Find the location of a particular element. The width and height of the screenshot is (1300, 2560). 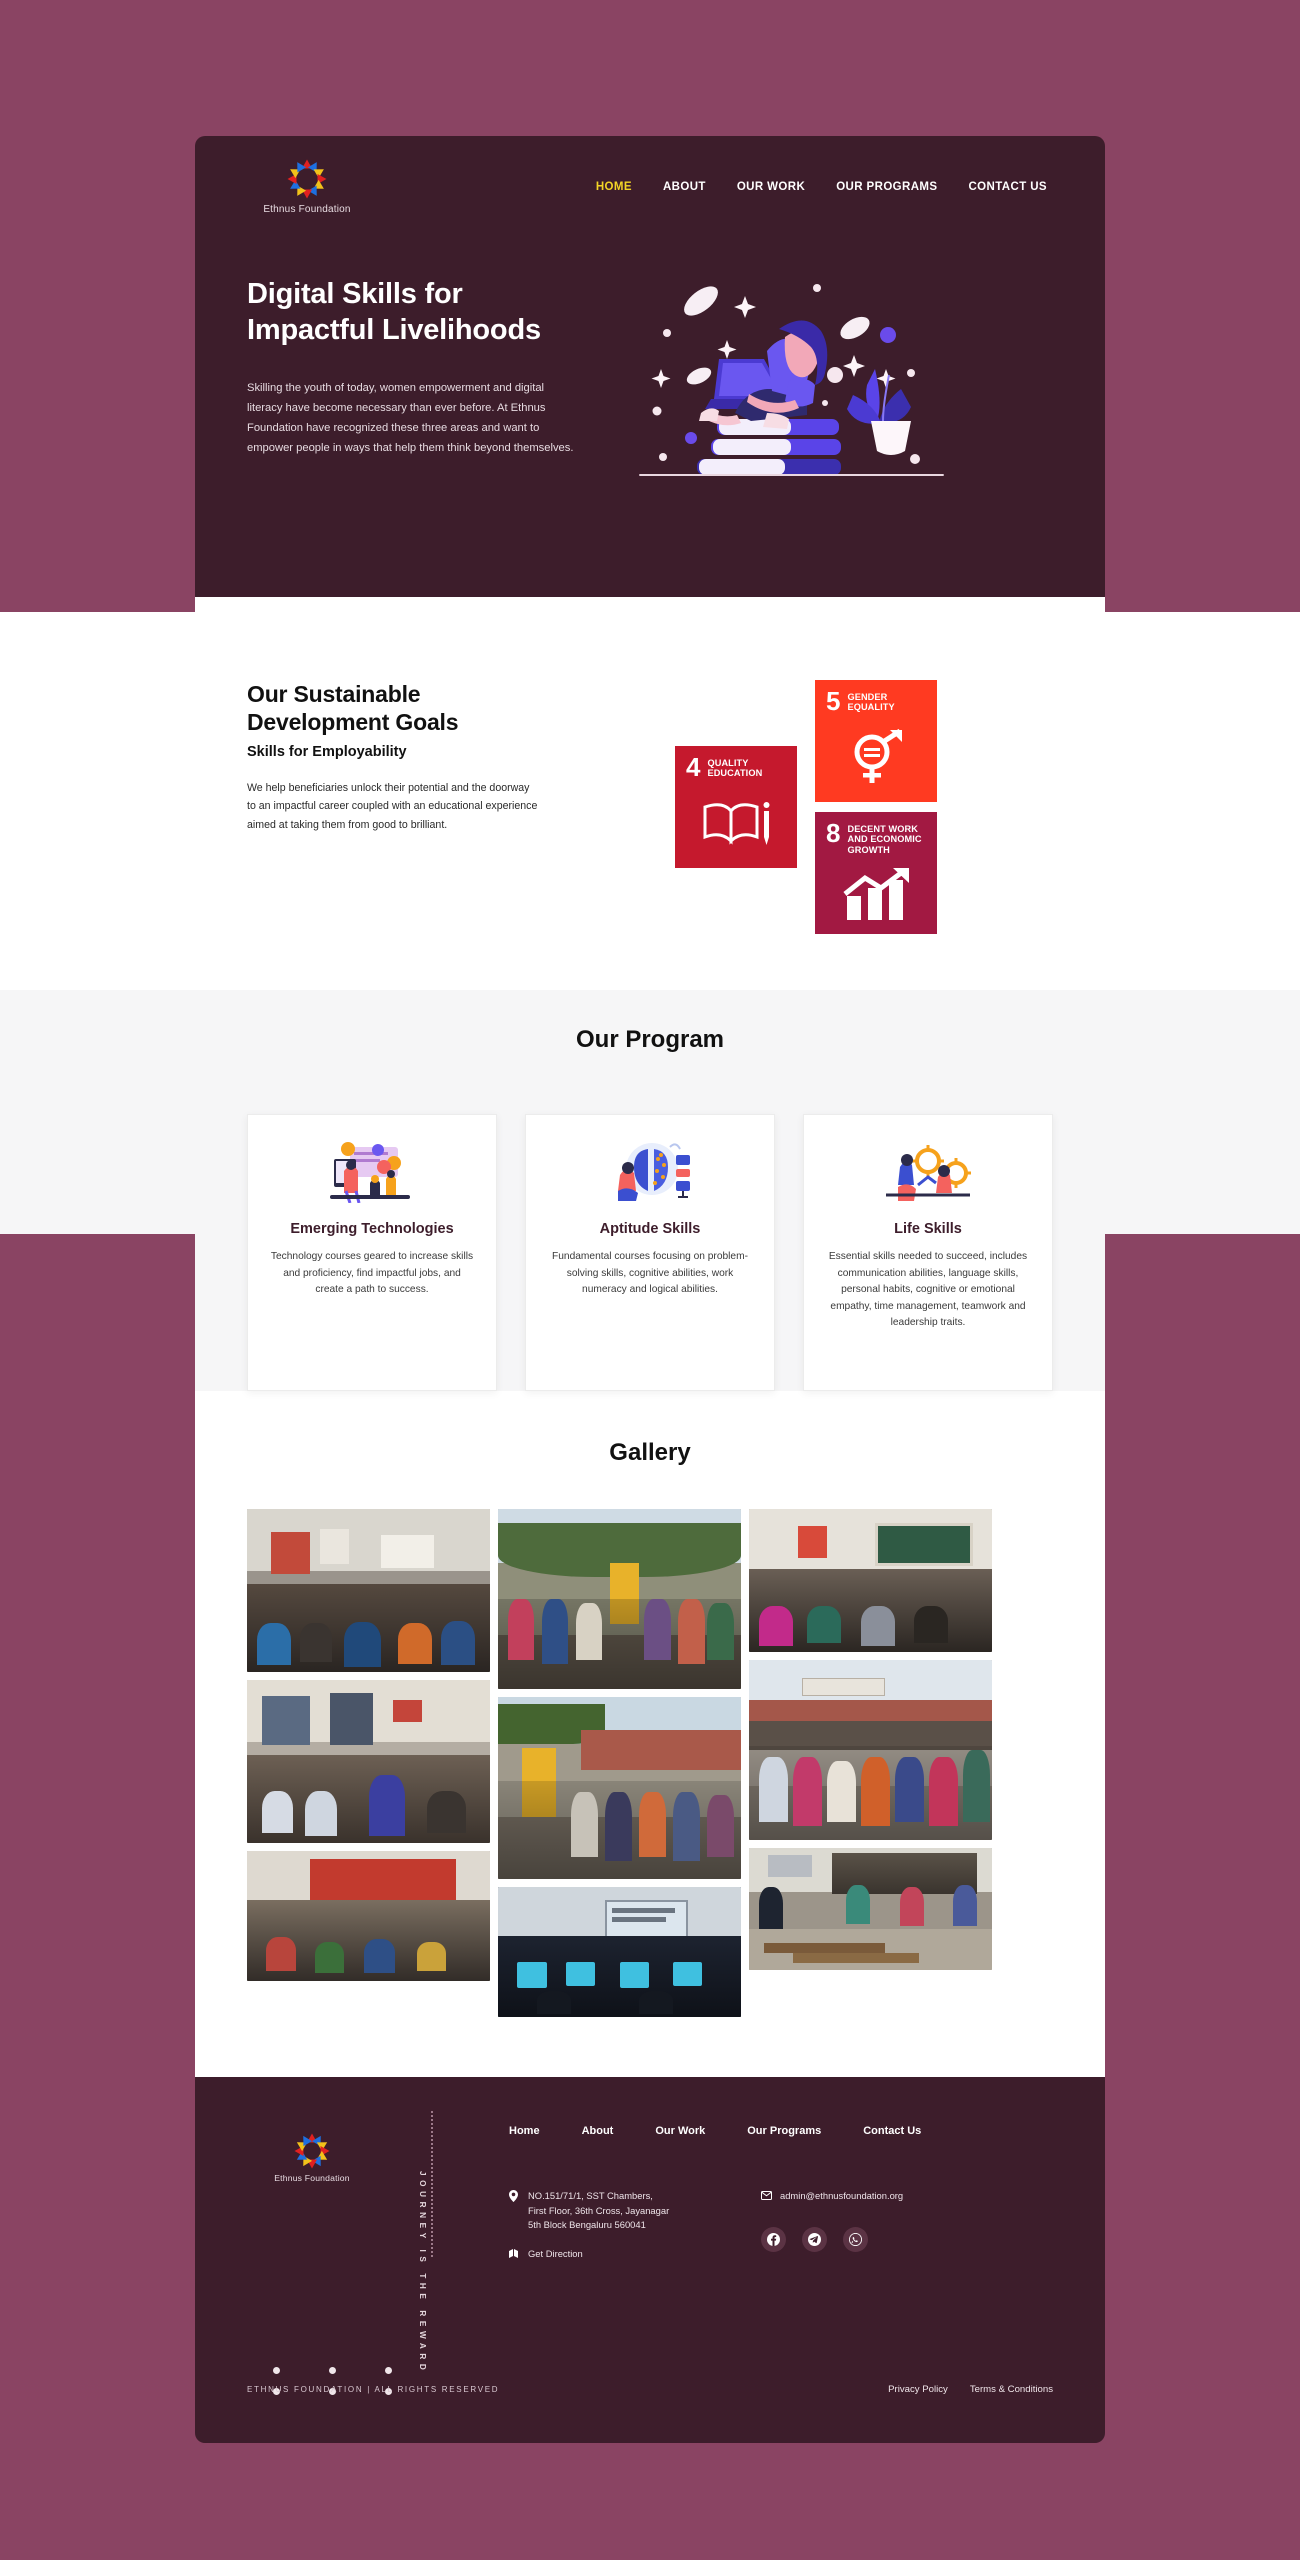

terms-conditions-link: Terms & Conditions is located at coordinates (1011, 2389).